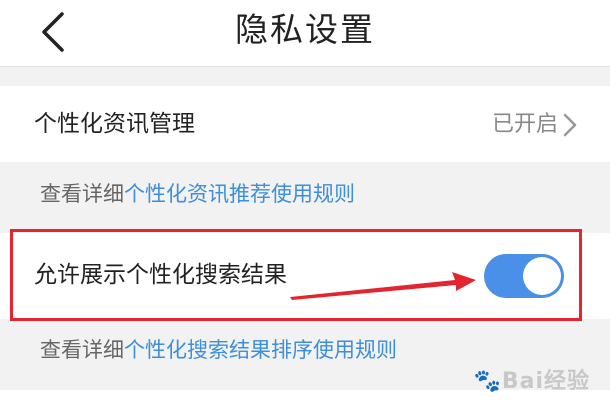 The height and width of the screenshot is (401, 610). I want to click on paw-logo-icon: 🐾, so click(487, 381).